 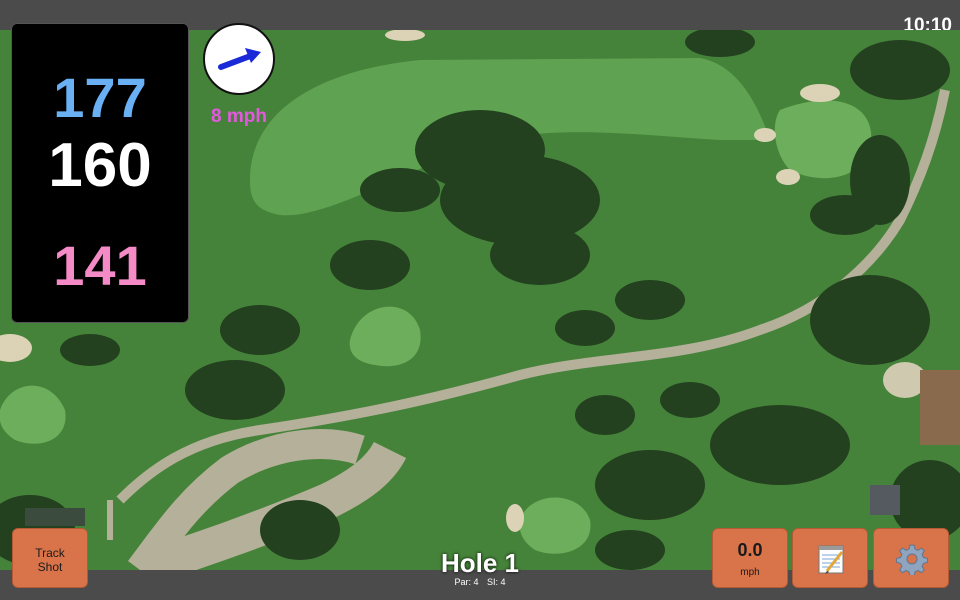 What do you see at coordinates (750, 550) in the screenshot?
I see `wind-speed-value: 0.0` at bounding box center [750, 550].